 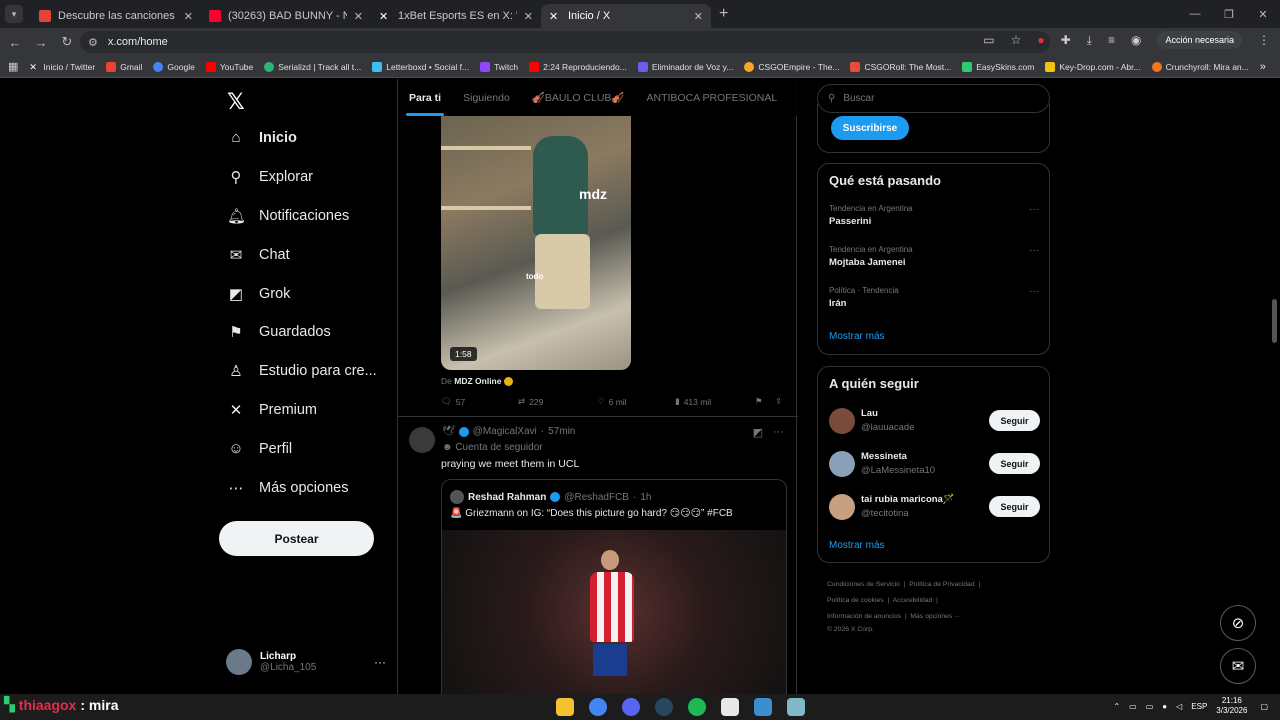 I want to click on restore-button: ❐, so click(x=1229, y=14).